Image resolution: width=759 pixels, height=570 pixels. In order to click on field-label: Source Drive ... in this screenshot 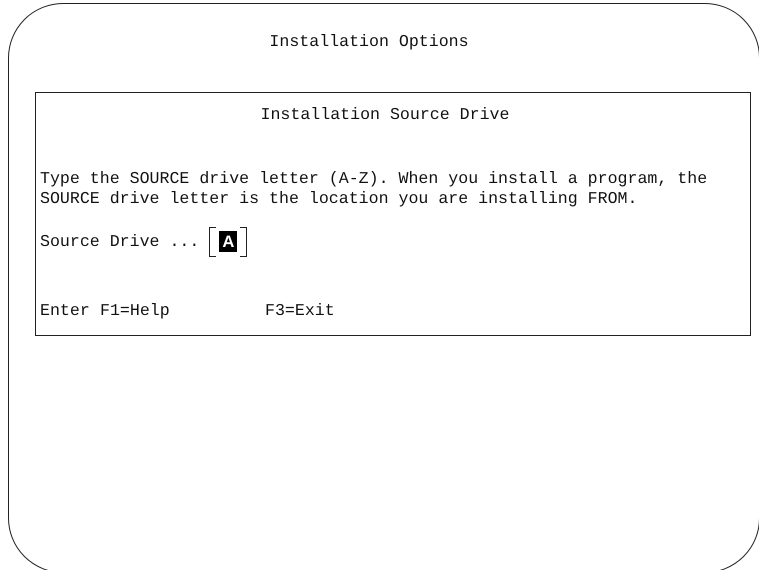, I will do `click(120, 242)`.